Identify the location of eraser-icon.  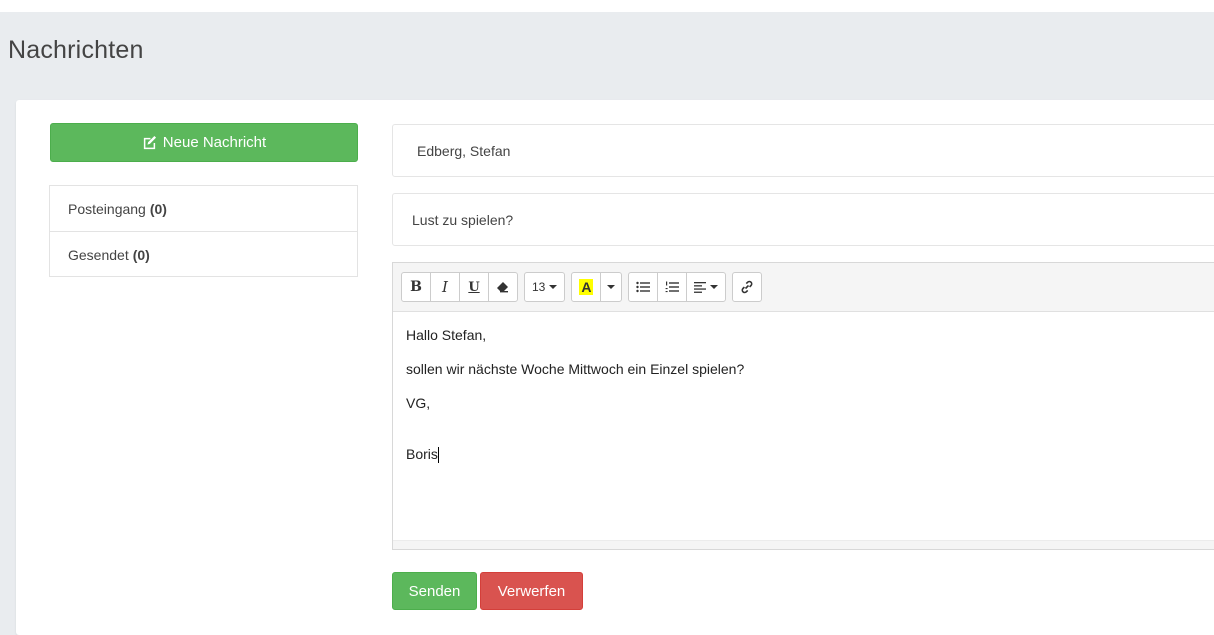
(502, 287).